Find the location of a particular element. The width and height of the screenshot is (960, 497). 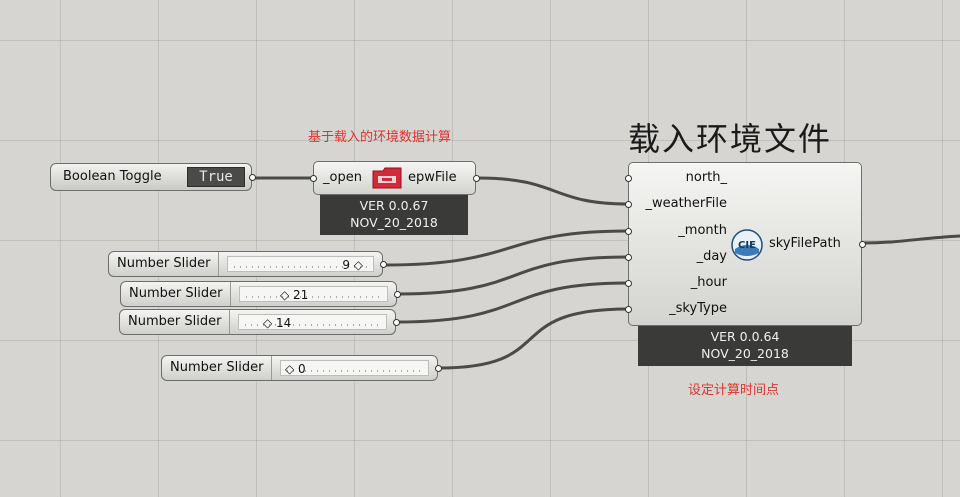

slider-value: 0 is located at coordinates (302, 369).